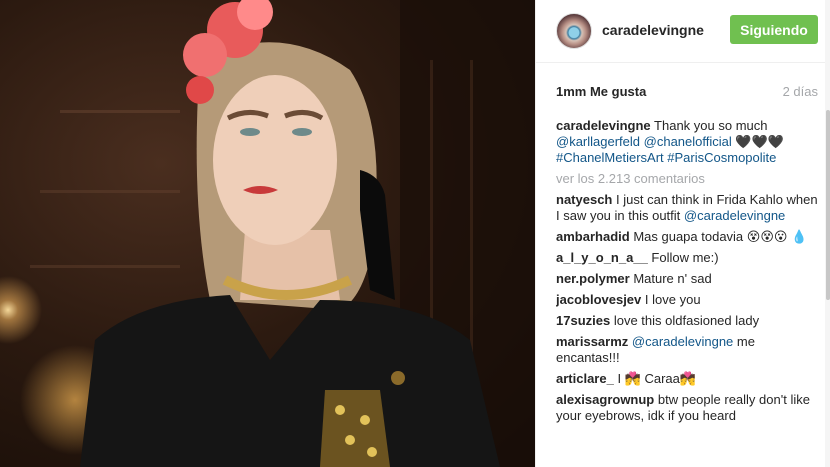  Describe the element at coordinates (585, 378) in the screenshot. I see `comment-username: articlare_` at that location.